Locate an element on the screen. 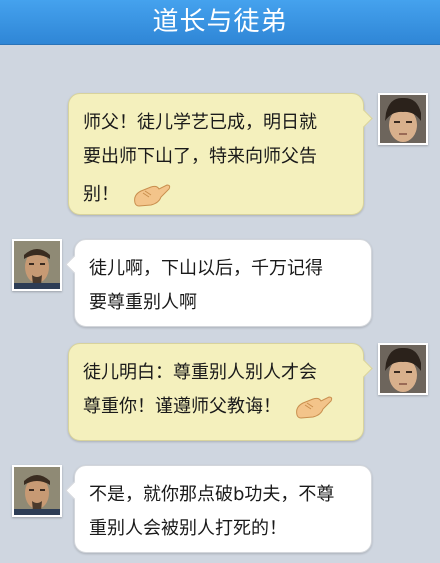 This screenshot has width=440, height=563. chat-title-bar: 道长与徒弟 is located at coordinates (220, 22).